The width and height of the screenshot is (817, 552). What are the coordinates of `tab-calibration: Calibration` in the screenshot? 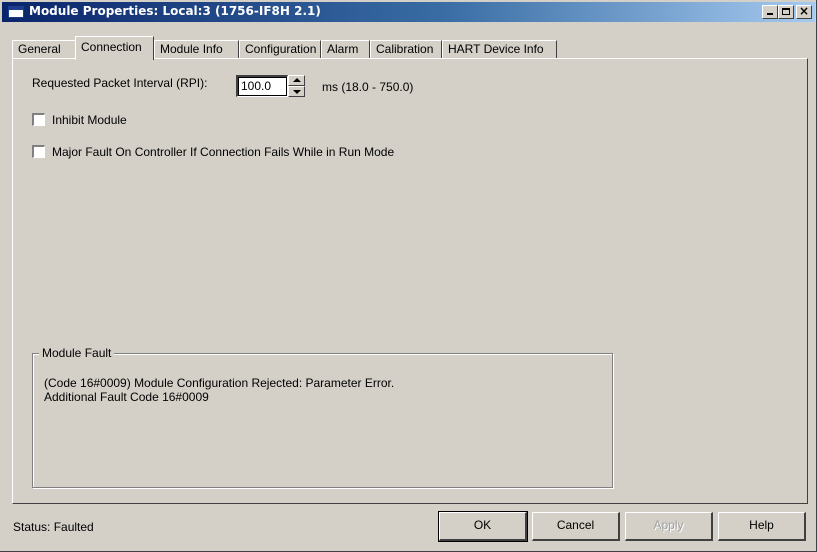 It's located at (406, 49).